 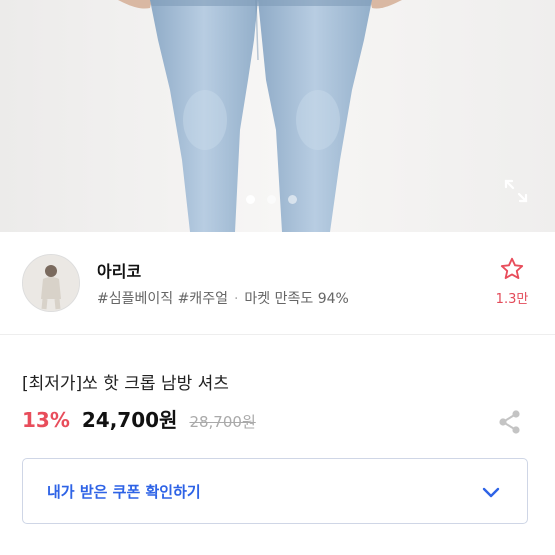 What do you see at coordinates (46, 420) in the screenshot?
I see `discount-rate: 13%` at bounding box center [46, 420].